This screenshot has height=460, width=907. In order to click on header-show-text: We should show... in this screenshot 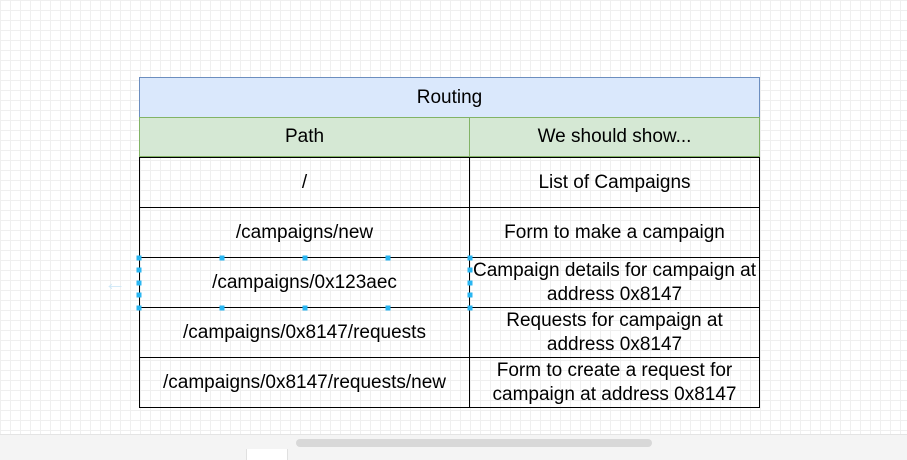, I will do `click(614, 136)`.